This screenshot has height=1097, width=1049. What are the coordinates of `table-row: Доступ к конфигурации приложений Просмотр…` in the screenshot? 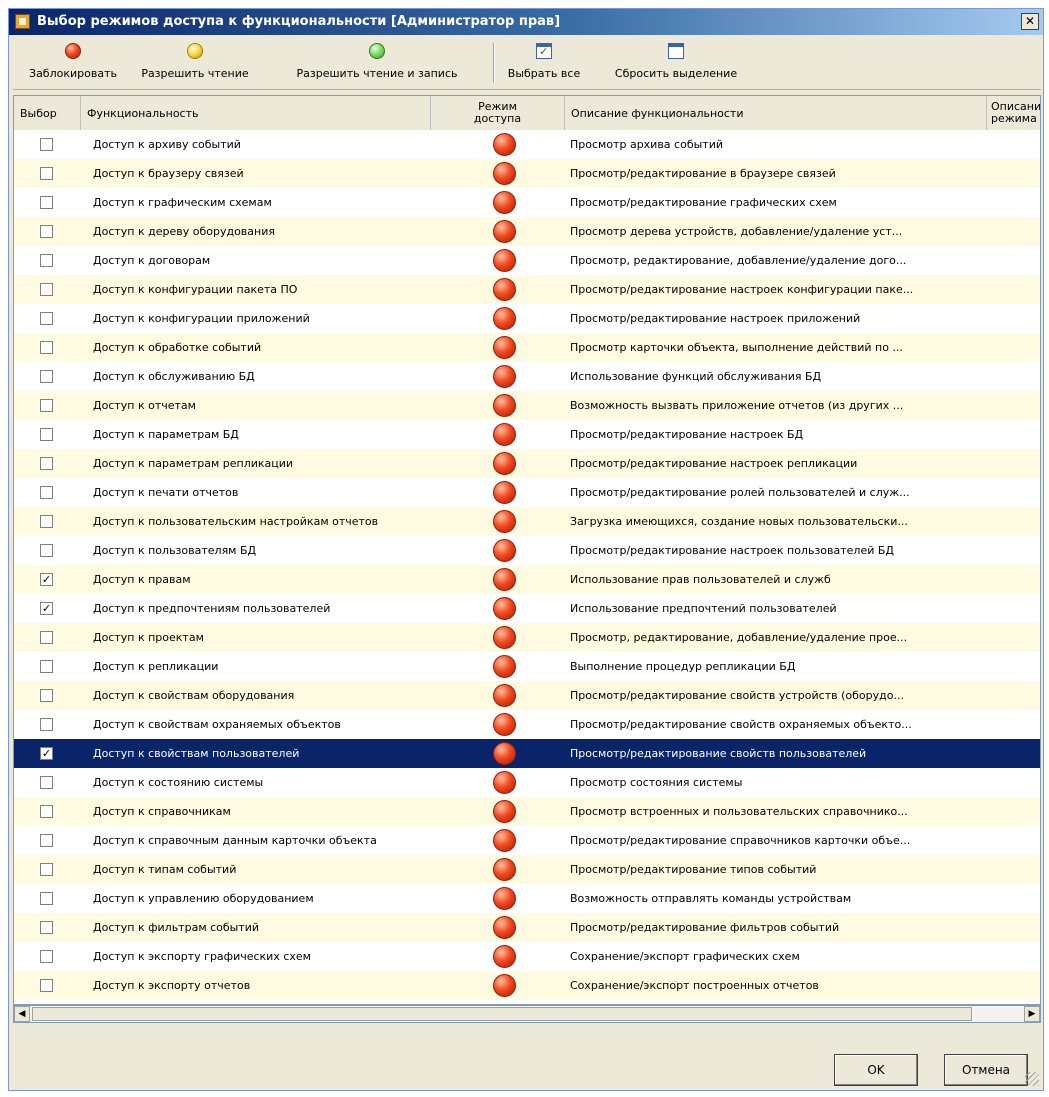 It's located at (527, 318).